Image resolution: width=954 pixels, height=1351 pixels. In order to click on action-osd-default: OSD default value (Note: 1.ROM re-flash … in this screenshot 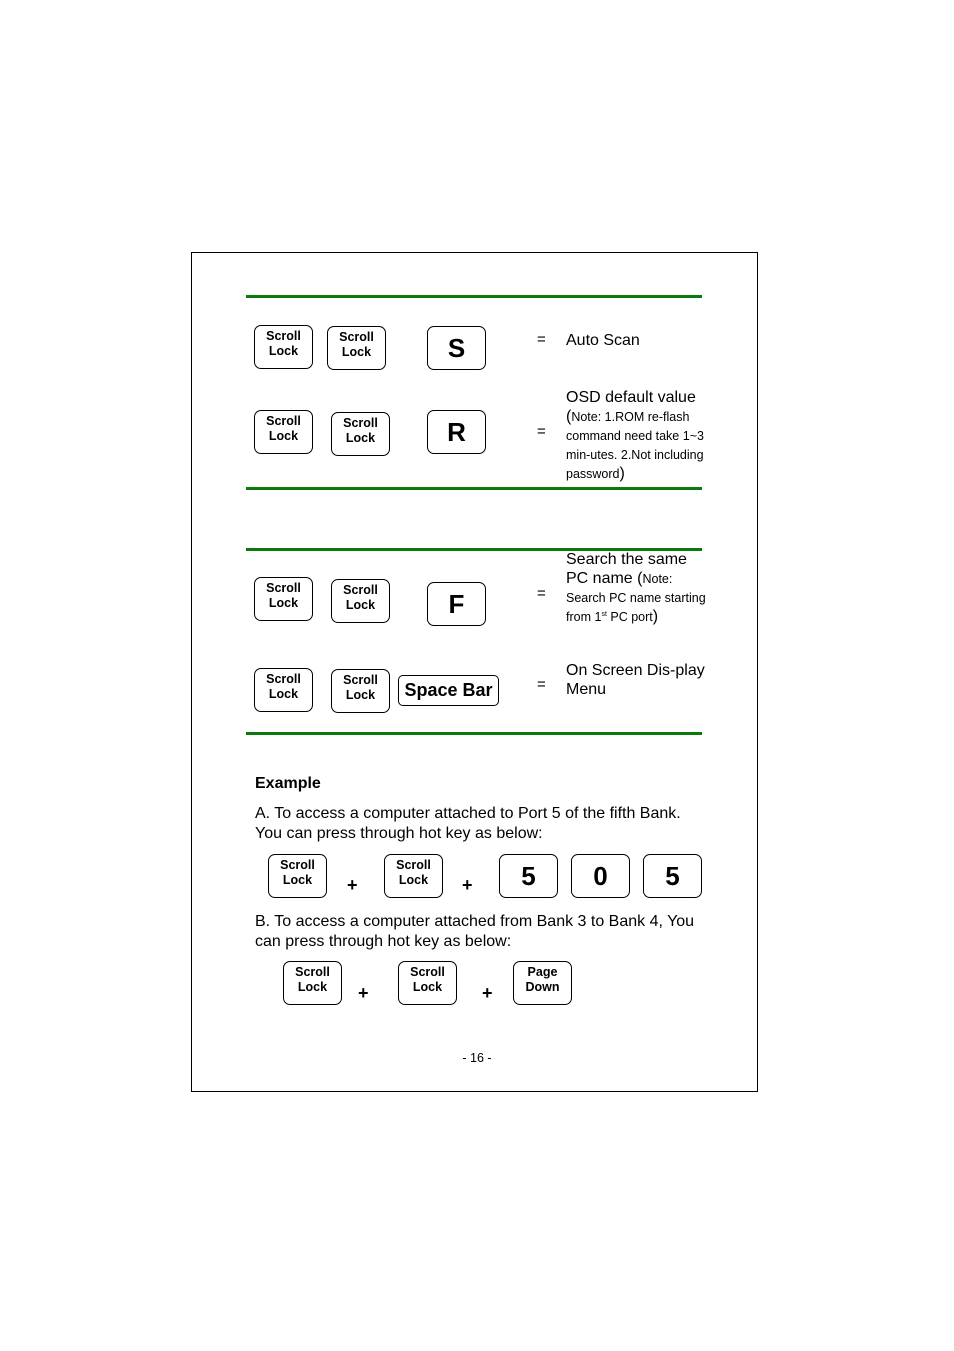, I will do `click(635, 435)`.